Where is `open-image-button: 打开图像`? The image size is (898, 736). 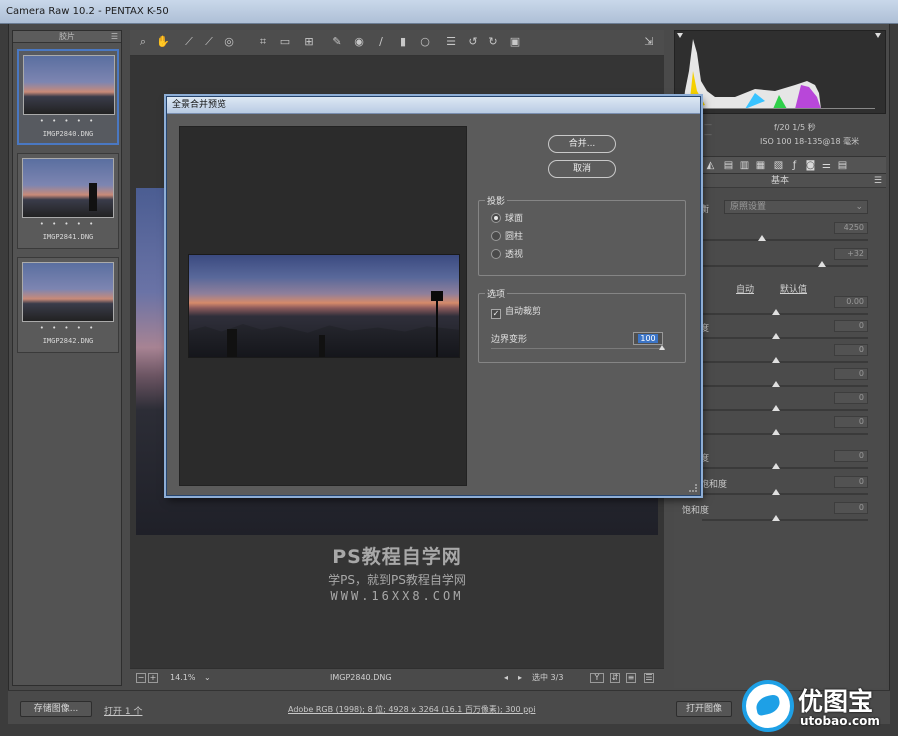
open-image-button: 打开图像 is located at coordinates (704, 709).